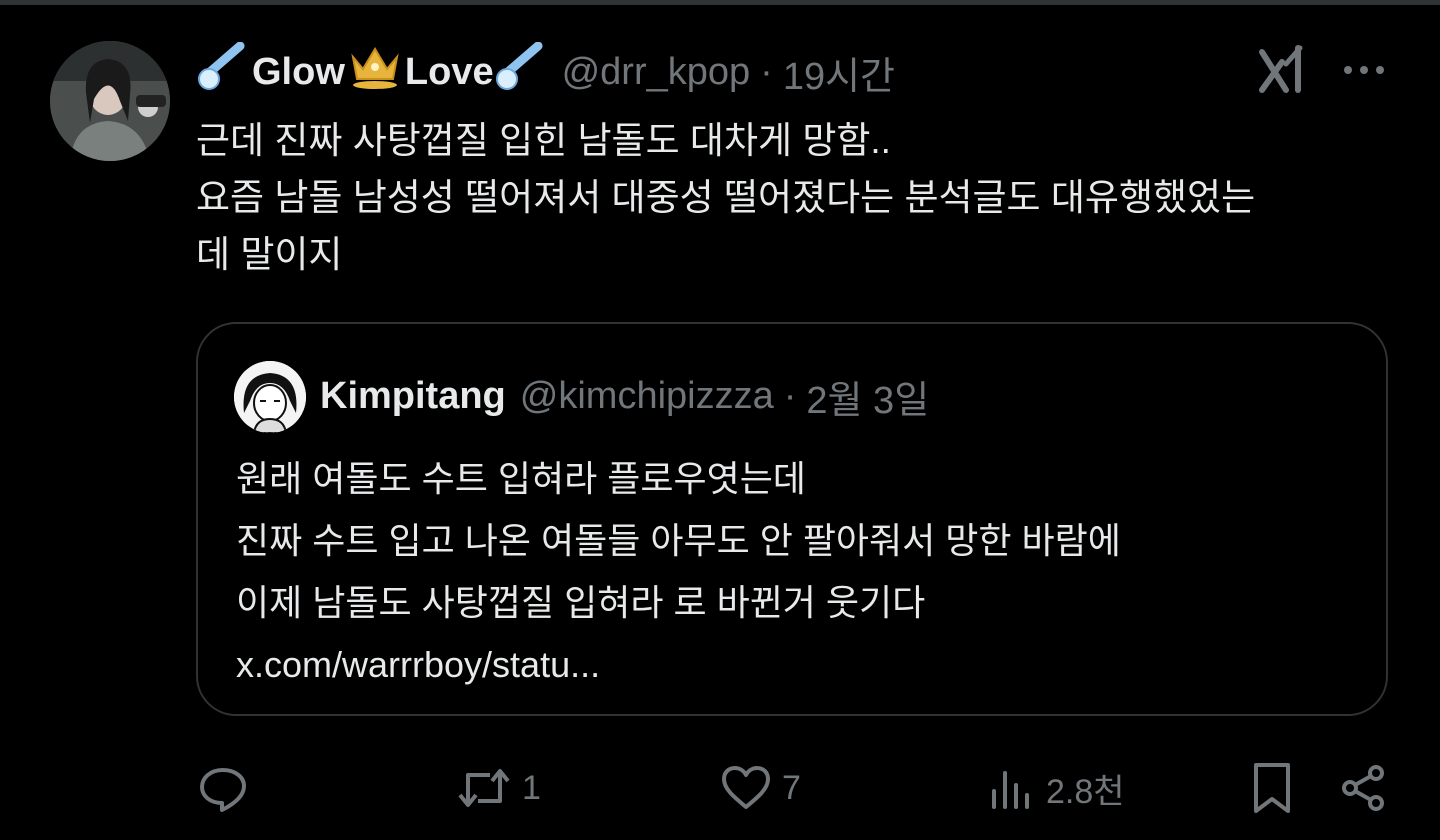 Image resolution: width=1440 pixels, height=840 pixels. Describe the element at coordinates (746, 788) in the screenshot. I see `like-icon` at that location.